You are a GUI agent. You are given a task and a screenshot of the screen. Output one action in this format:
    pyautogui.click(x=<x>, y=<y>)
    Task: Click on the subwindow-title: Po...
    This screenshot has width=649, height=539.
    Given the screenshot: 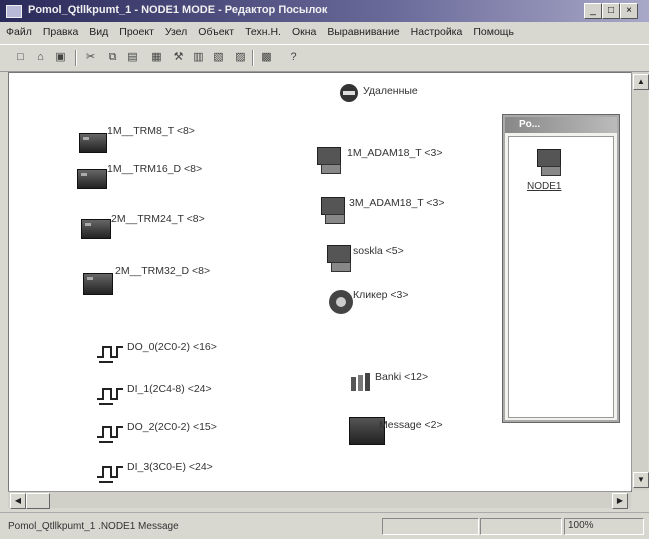 What is the action you would take?
    pyautogui.click(x=530, y=124)
    